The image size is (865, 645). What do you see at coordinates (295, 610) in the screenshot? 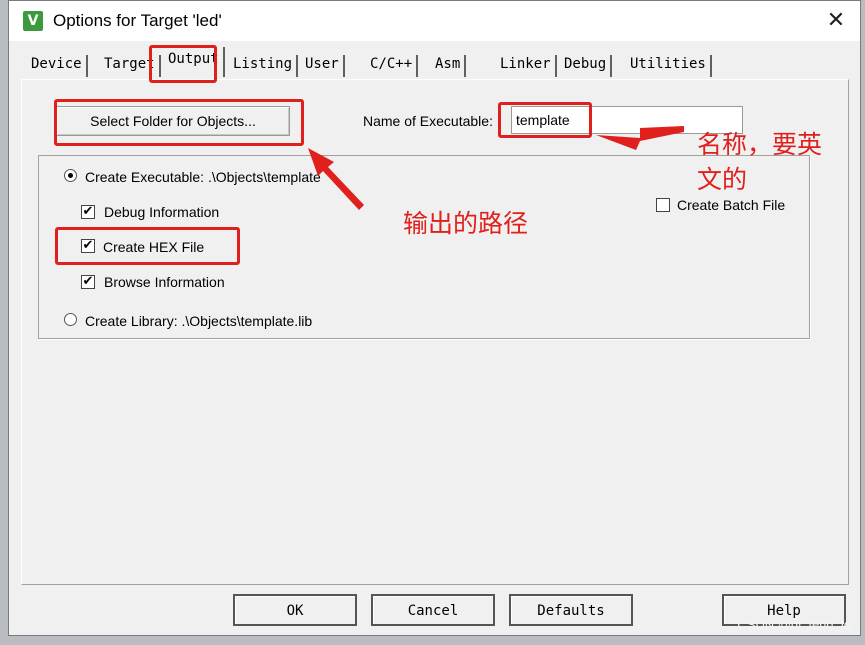
I see `ok-button: OK` at bounding box center [295, 610].